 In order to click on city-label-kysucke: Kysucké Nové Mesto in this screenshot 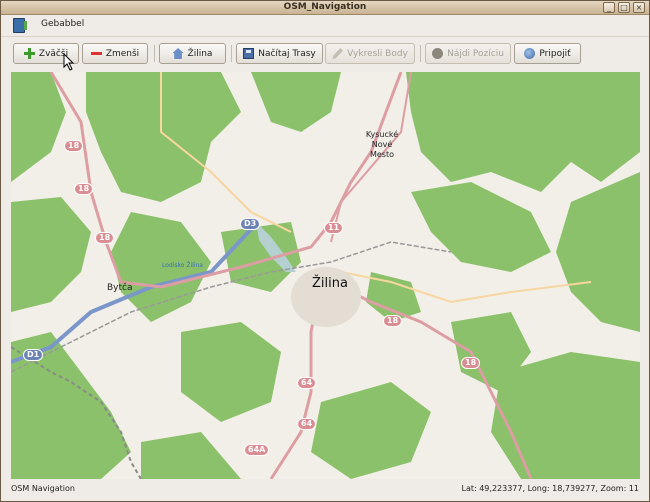, I will do `click(382, 144)`.